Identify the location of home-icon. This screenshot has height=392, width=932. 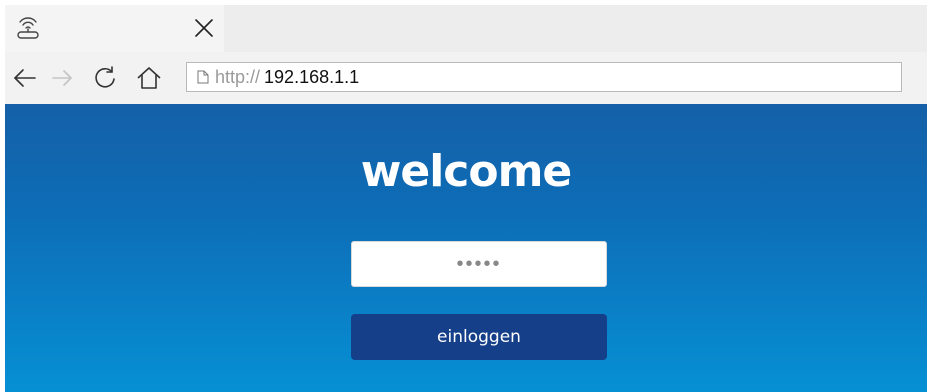
(149, 78).